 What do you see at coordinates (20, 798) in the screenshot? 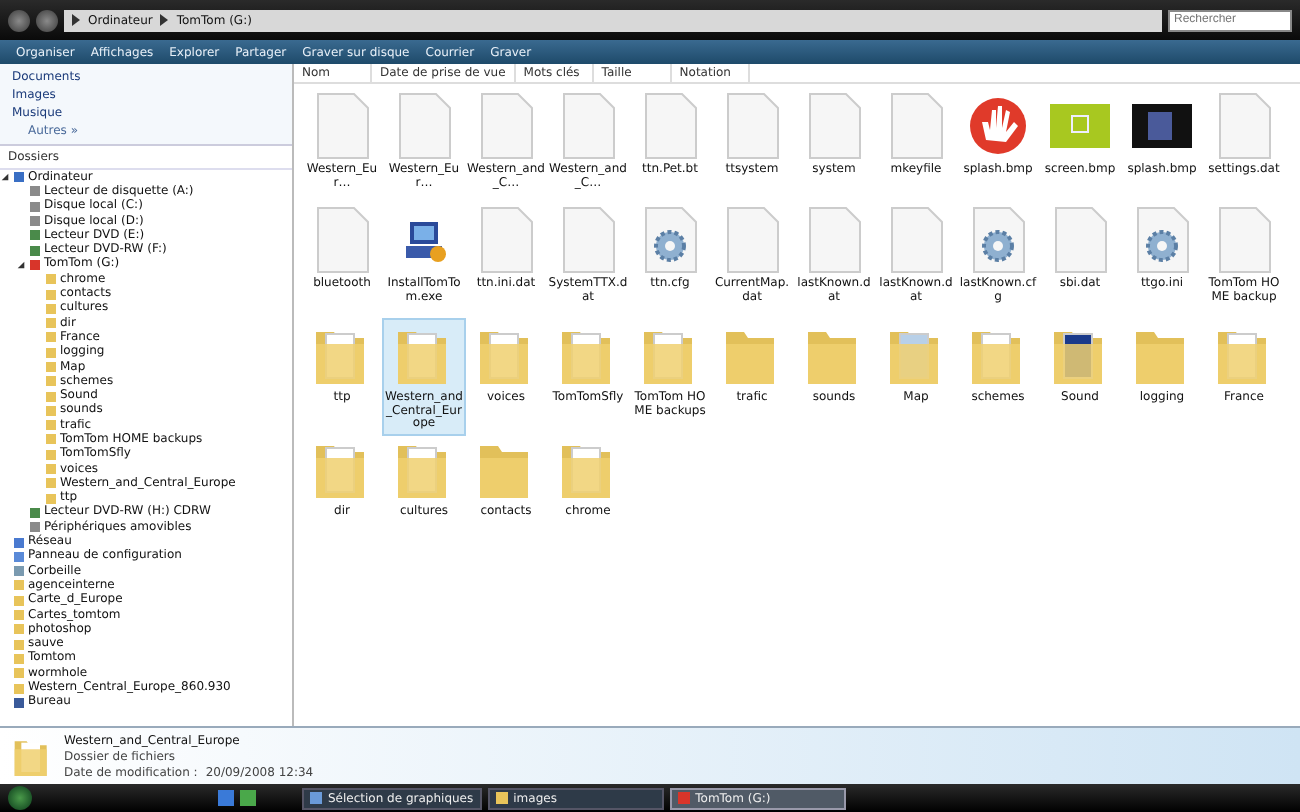
I see `start-button` at bounding box center [20, 798].